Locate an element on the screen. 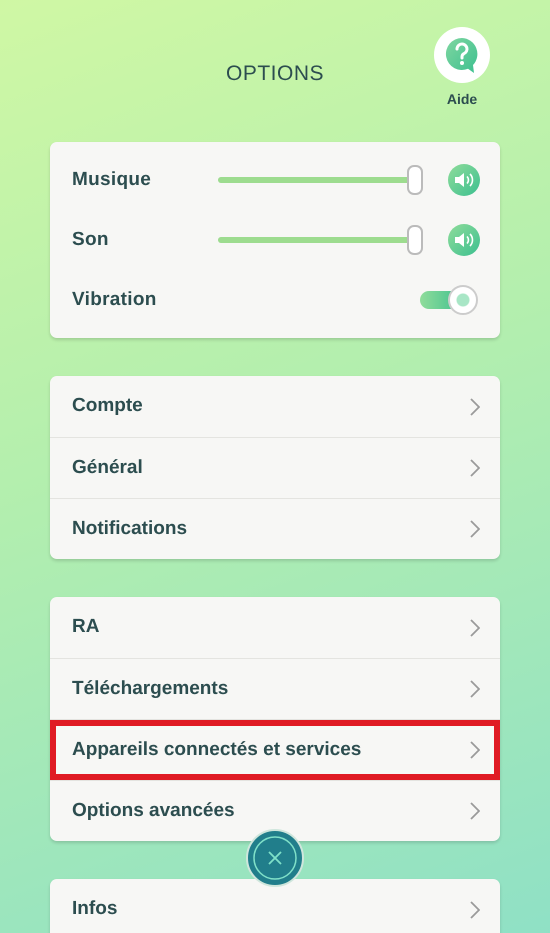 The height and width of the screenshot is (933, 550). menu-item: RA is located at coordinates (275, 627).